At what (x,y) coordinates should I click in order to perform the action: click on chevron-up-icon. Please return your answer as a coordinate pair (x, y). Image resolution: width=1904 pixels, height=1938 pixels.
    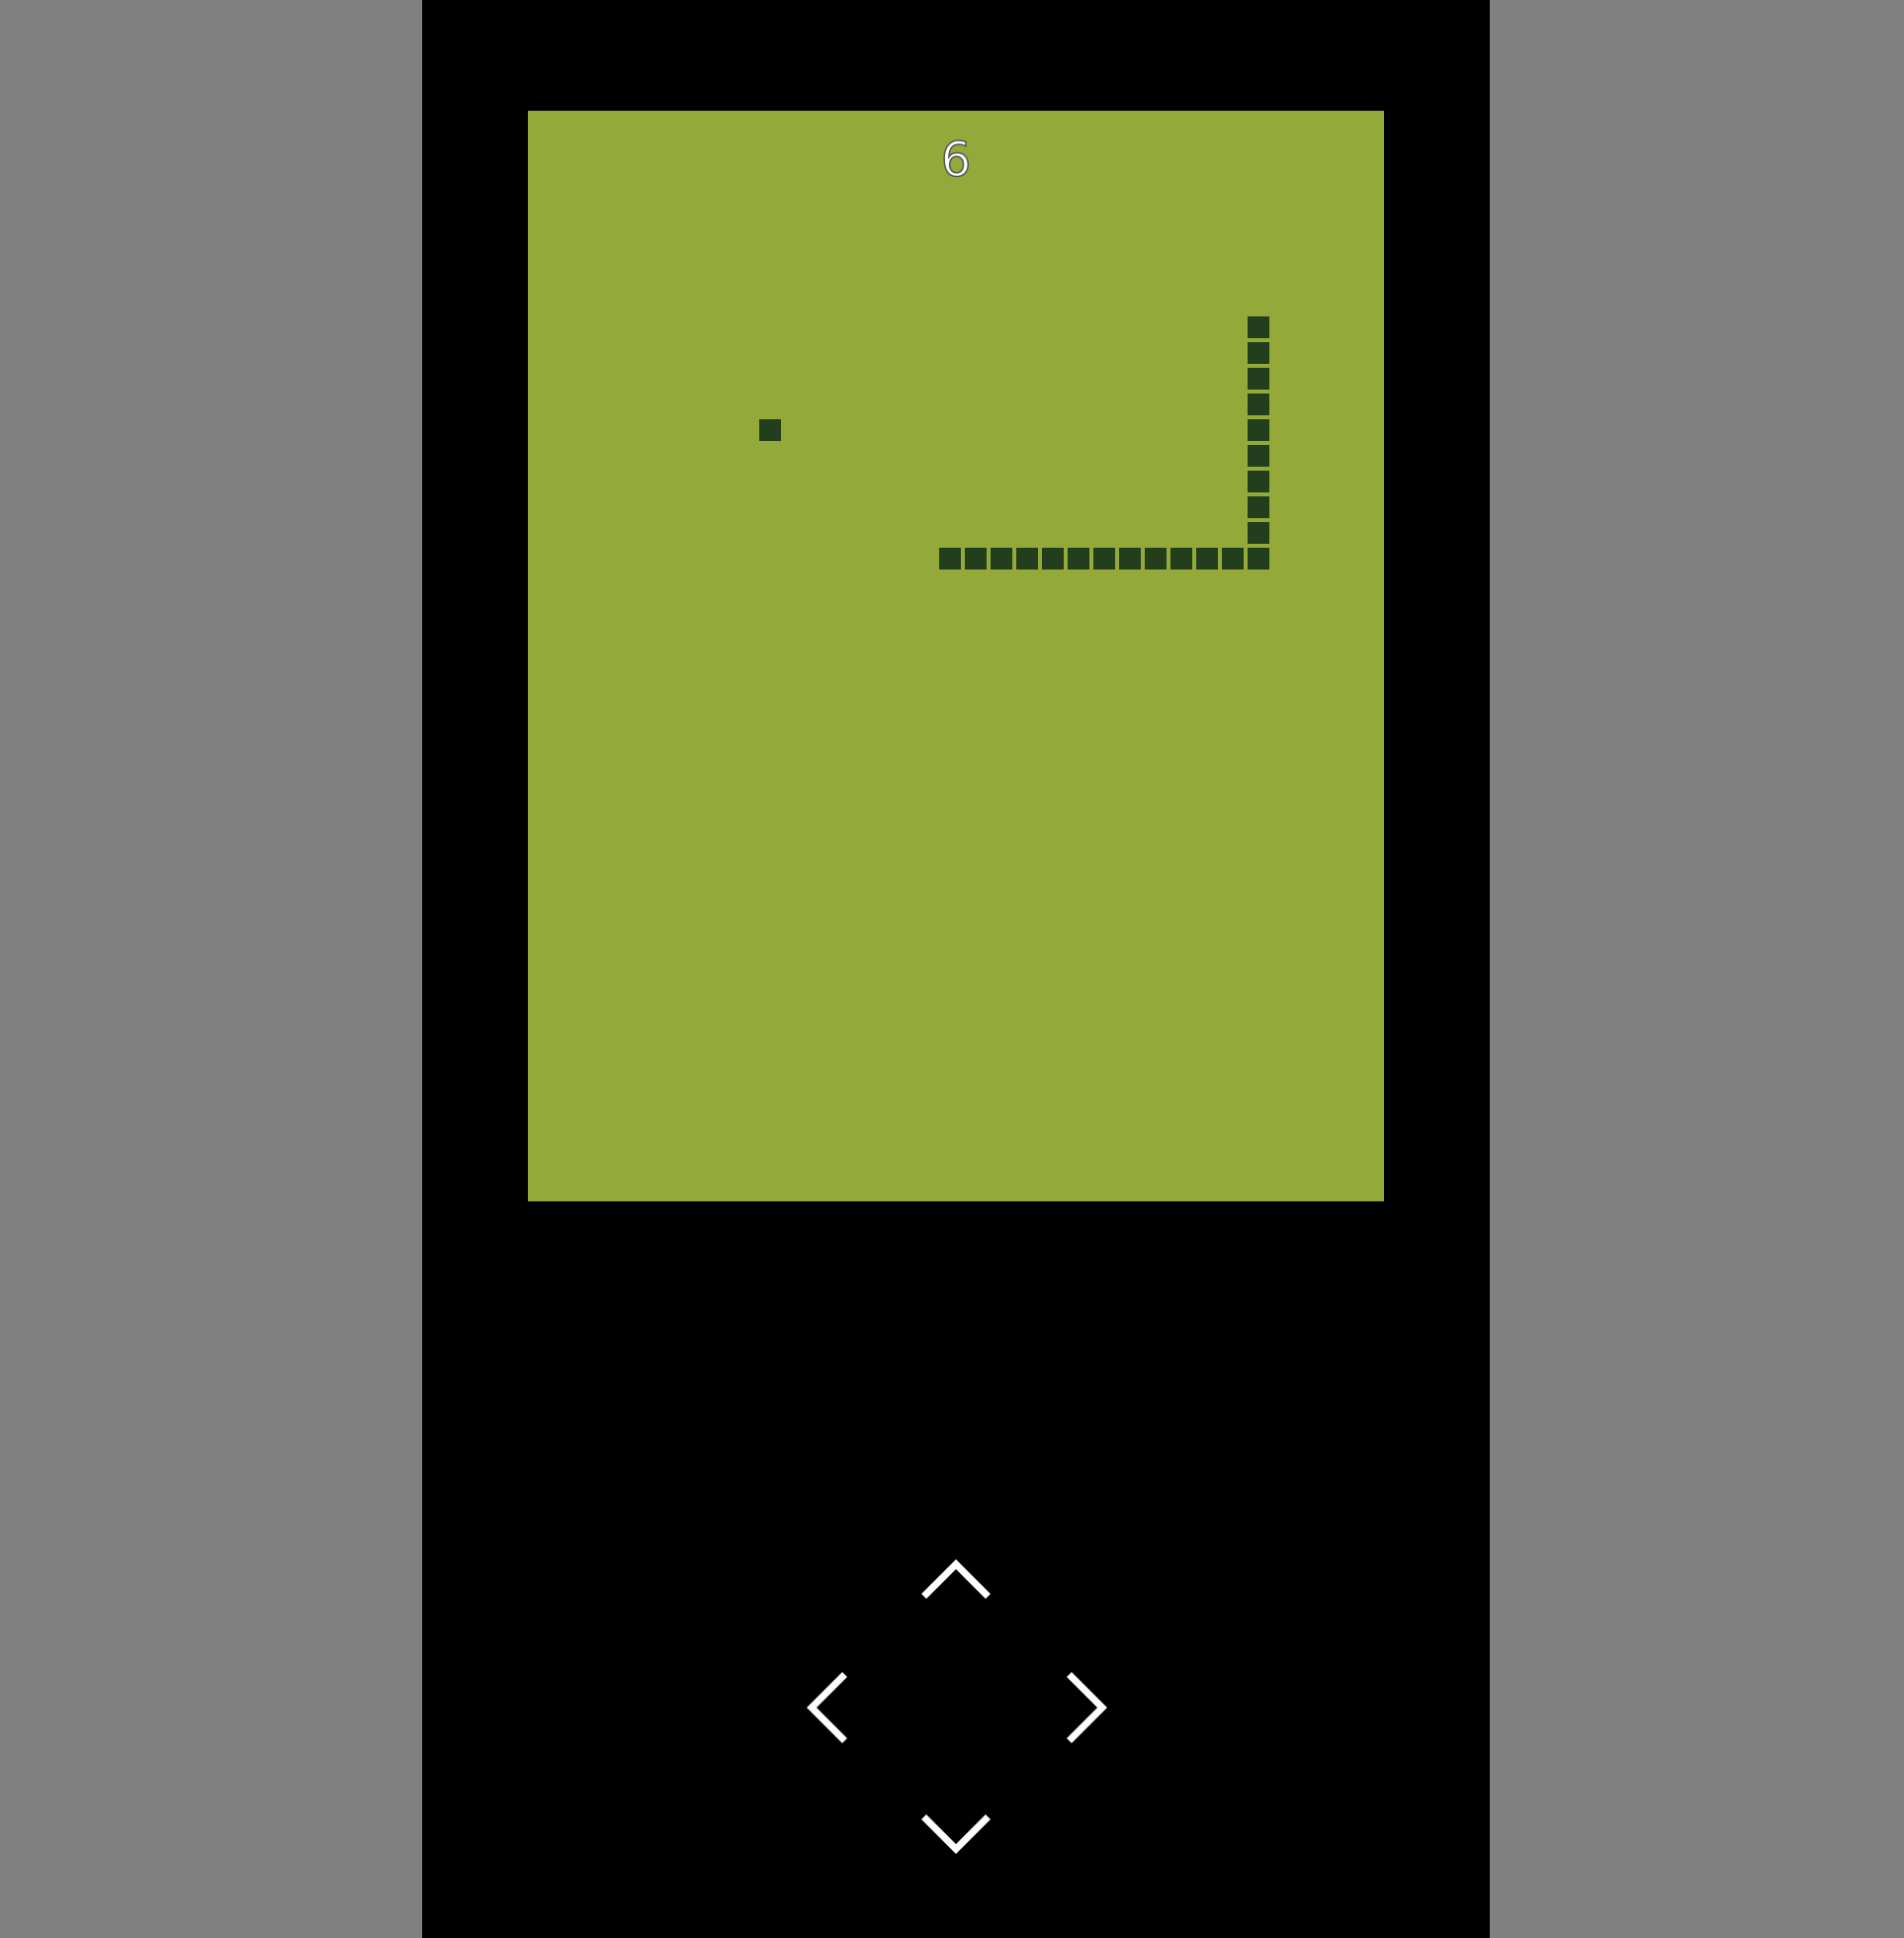
    Looking at the image, I should click on (956, 1579).